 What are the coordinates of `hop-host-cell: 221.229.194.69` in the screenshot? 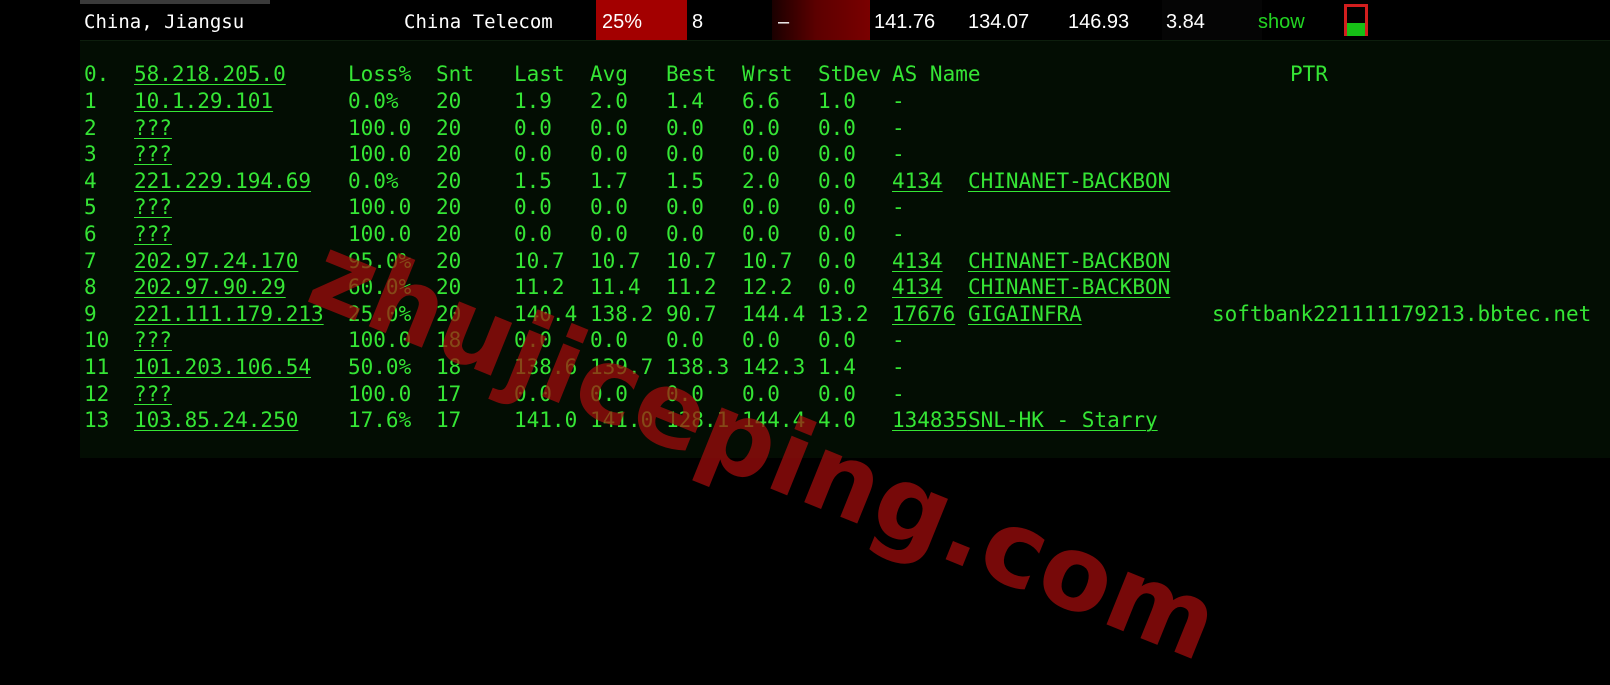 It's located at (222, 181).